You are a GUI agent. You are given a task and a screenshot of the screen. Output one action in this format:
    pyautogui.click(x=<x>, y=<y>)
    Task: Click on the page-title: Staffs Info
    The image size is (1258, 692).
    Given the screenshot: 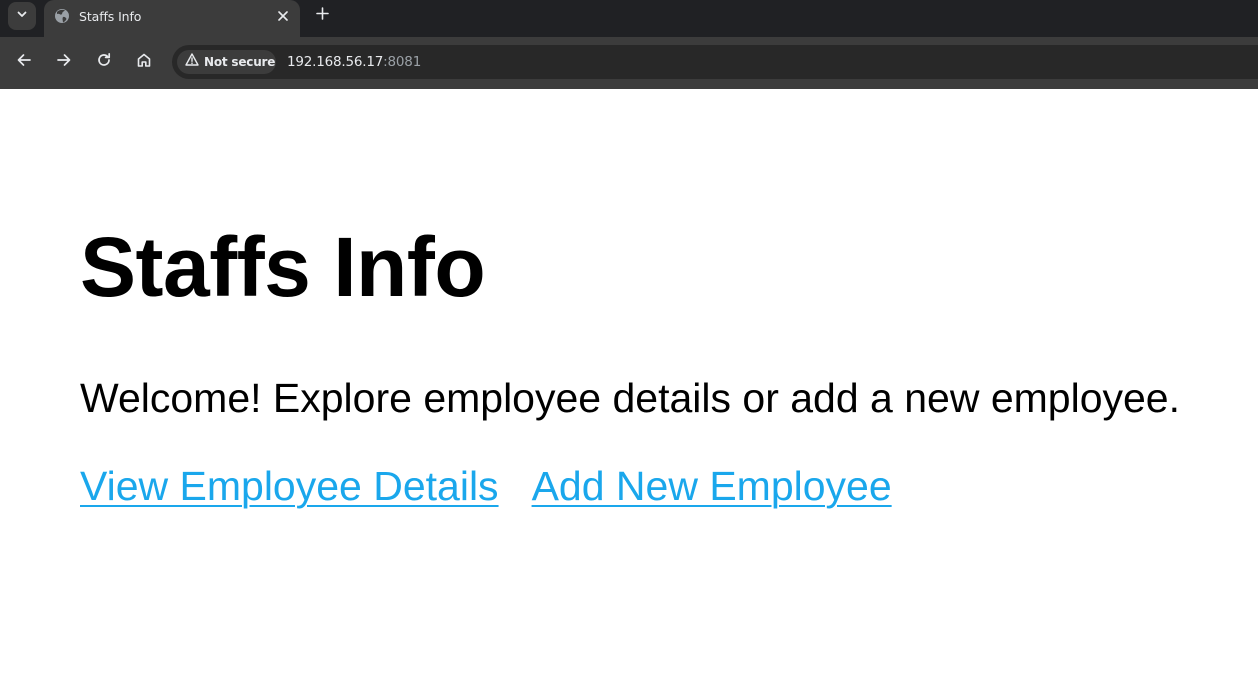 What is the action you would take?
    pyautogui.click(x=283, y=267)
    